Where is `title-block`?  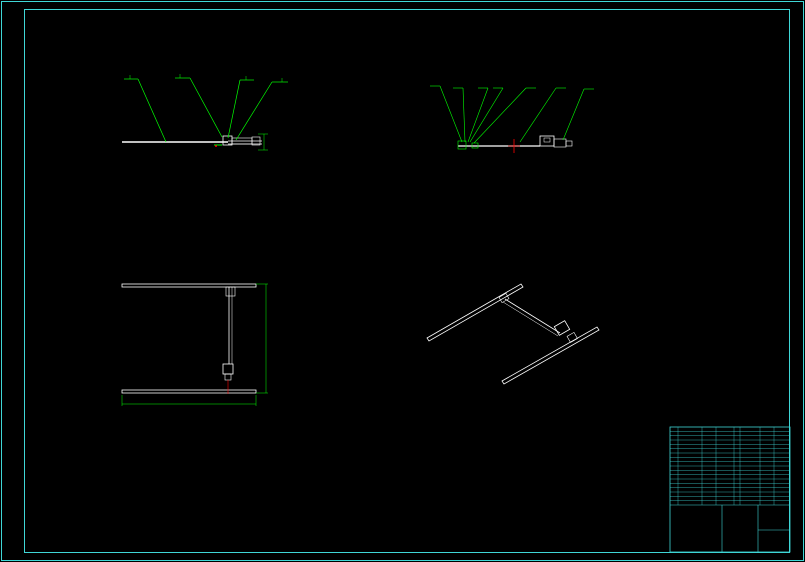 title-block is located at coordinates (730, 489).